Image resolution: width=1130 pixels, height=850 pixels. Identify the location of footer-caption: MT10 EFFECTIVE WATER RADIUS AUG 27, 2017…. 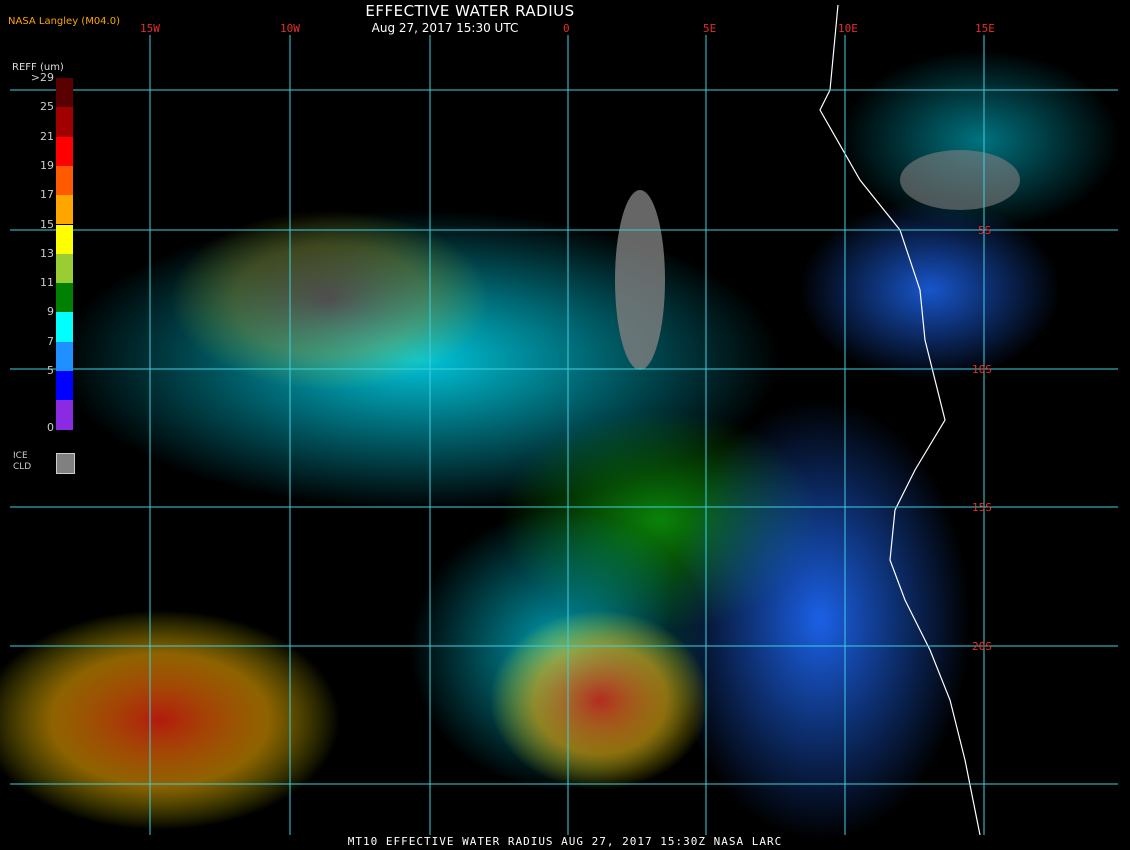
(565, 841).